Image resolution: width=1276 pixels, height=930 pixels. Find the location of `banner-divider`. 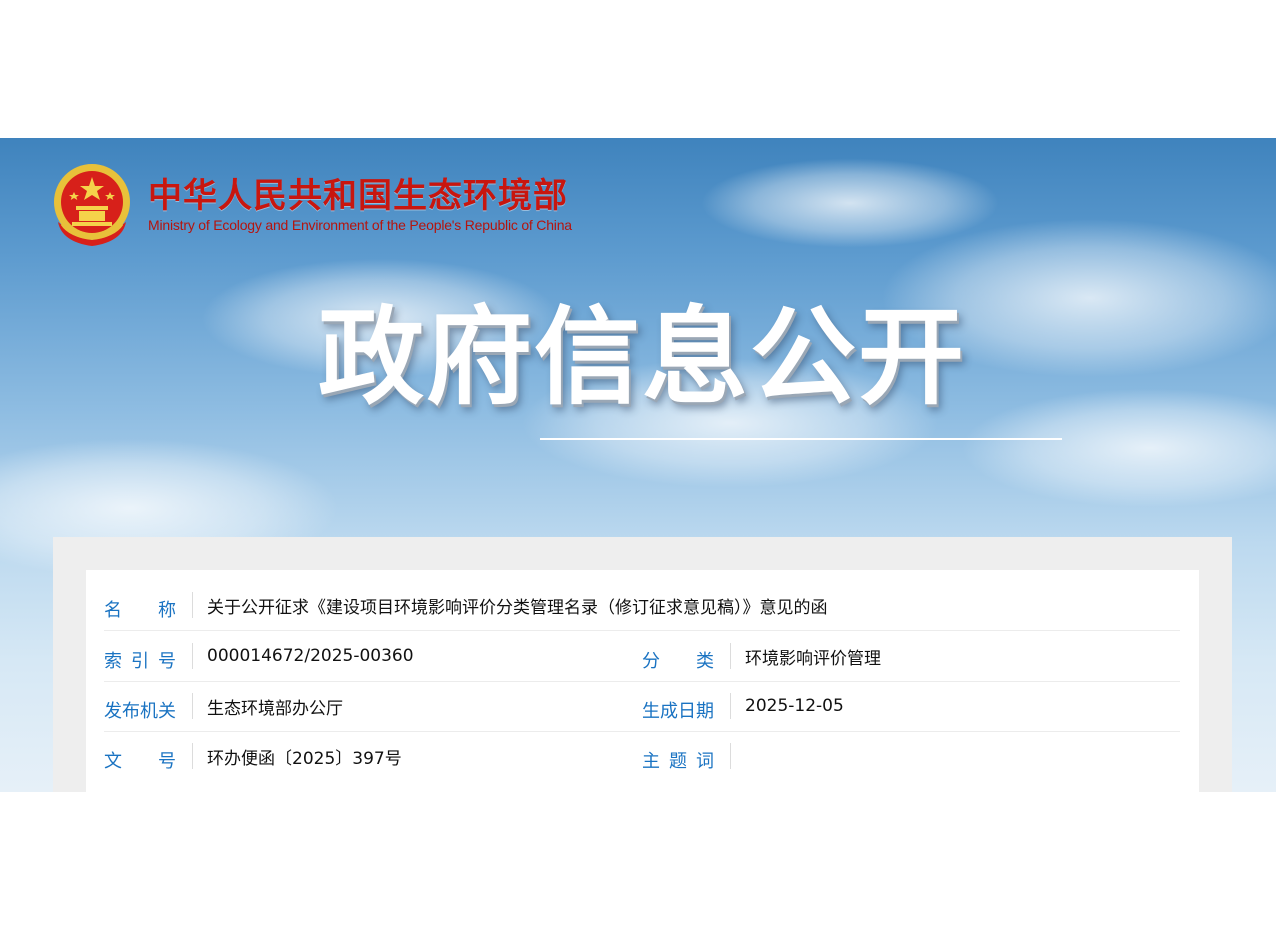

banner-divider is located at coordinates (801, 439).